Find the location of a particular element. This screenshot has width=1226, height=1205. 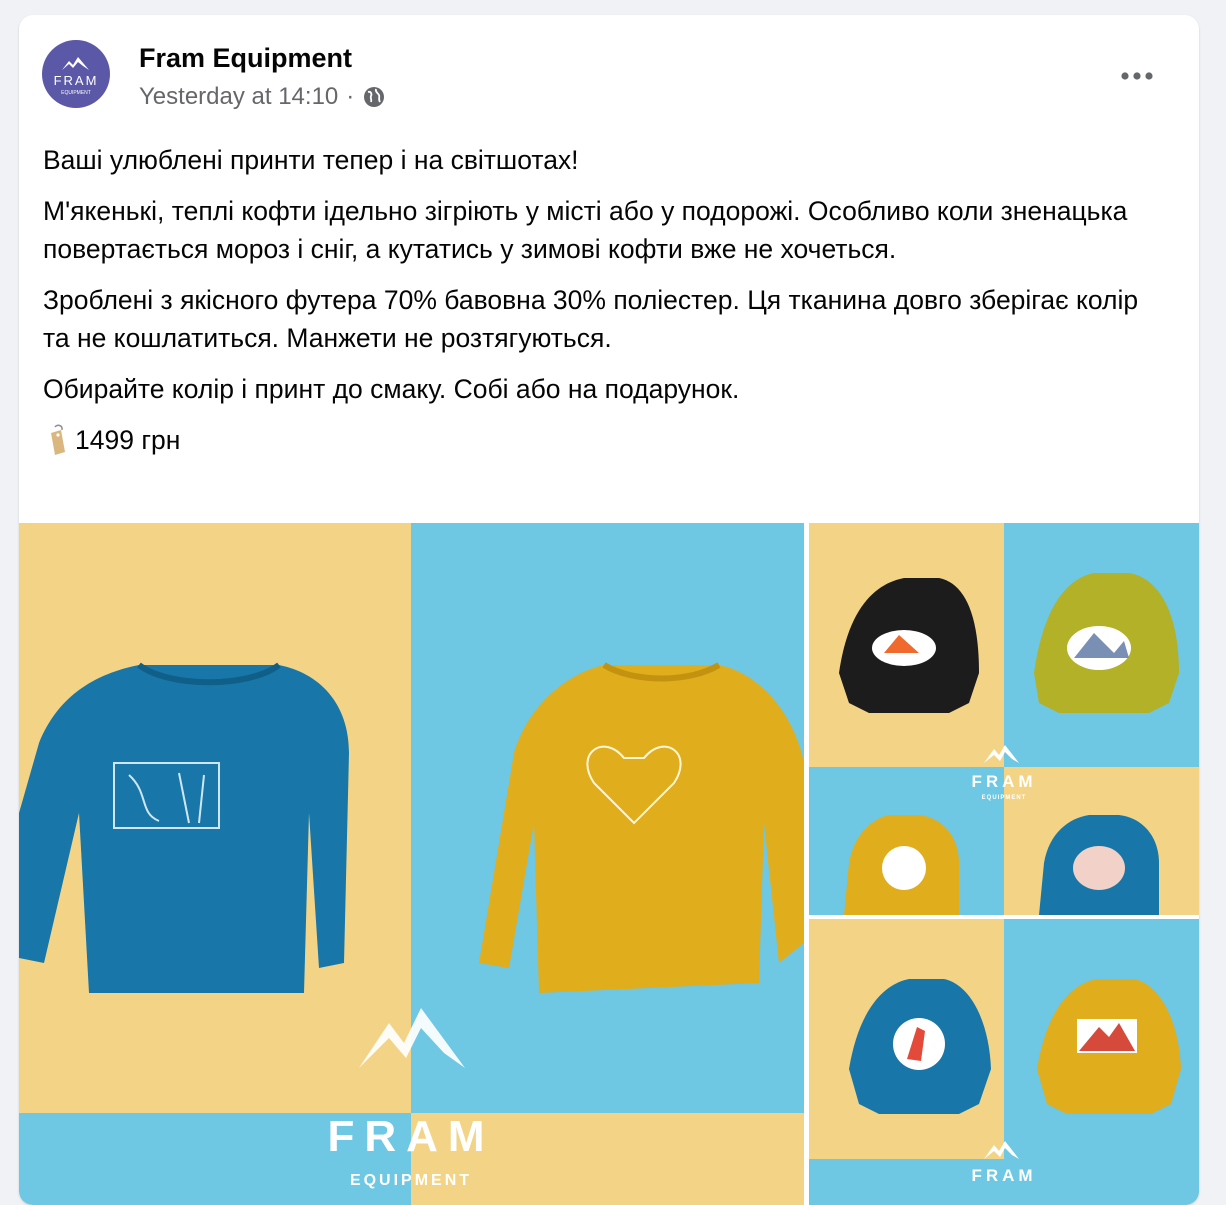

sweaters-grid-photo: FRAM EQUIPMENT is located at coordinates (1004, 719).